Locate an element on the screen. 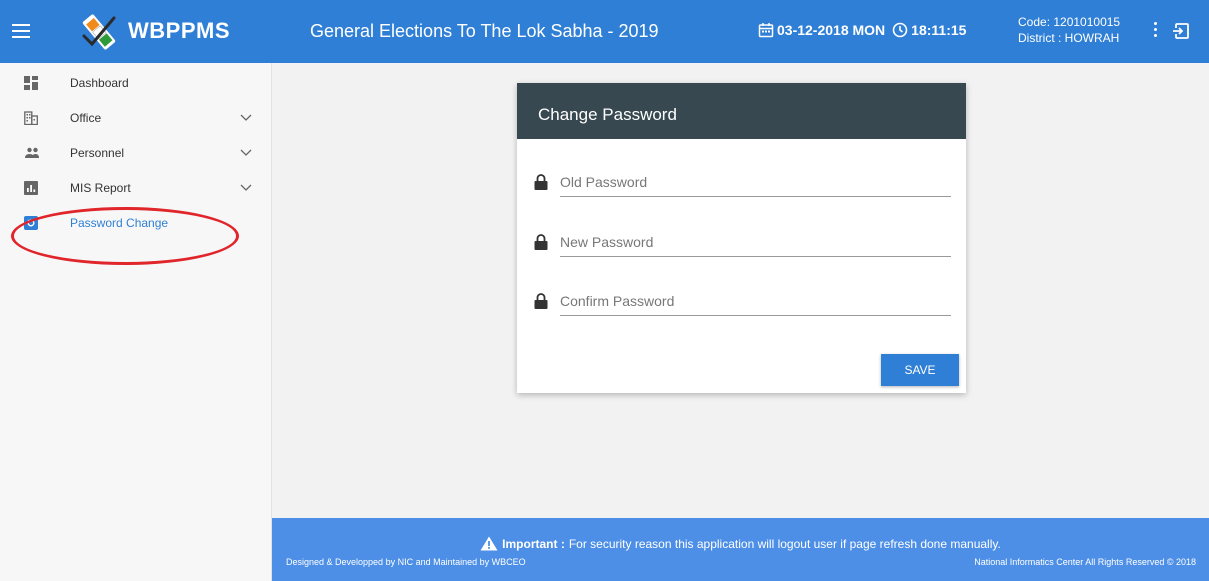 Image resolution: width=1209 pixels, height=581 pixels. new-password-input is located at coordinates (755, 242).